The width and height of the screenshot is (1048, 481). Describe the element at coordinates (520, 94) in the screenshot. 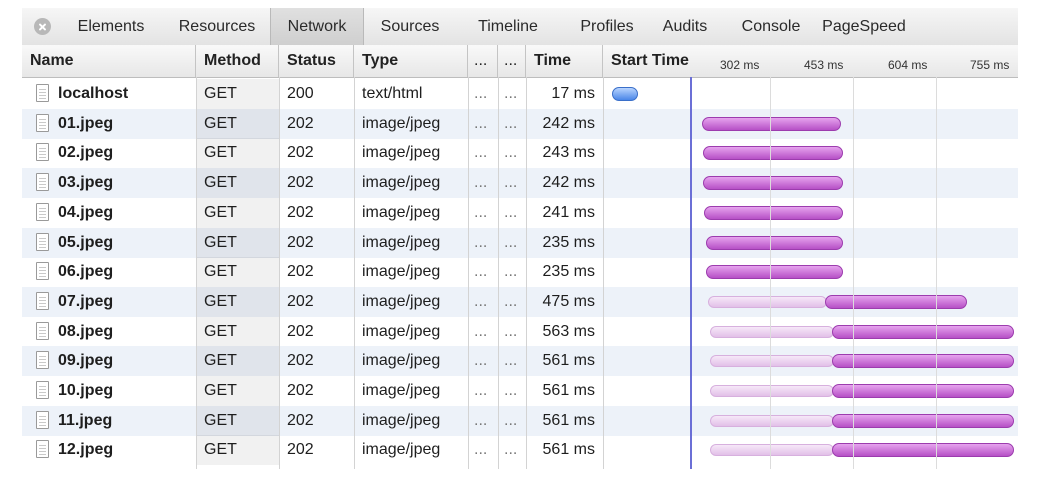

I see `table-row: localhost GET 200 text/html...... 17 ms` at that location.